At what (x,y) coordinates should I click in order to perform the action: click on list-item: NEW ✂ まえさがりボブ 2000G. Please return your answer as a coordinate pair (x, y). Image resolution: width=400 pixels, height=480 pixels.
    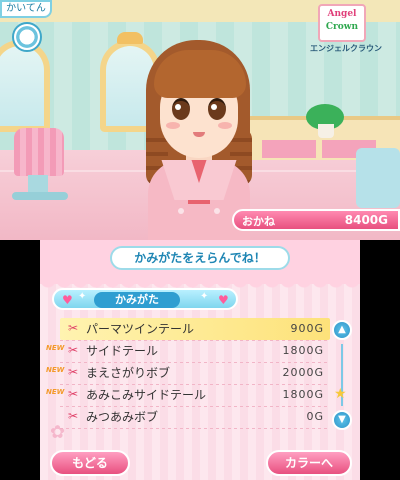
    Looking at the image, I should click on (188, 373).